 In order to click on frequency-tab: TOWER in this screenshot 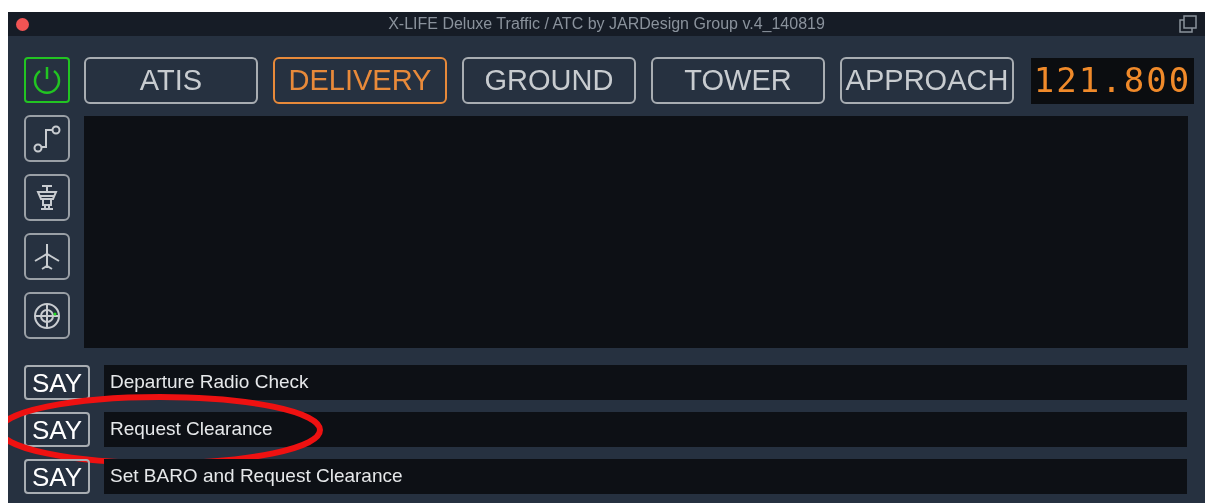, I will do `click(738, 80)`.